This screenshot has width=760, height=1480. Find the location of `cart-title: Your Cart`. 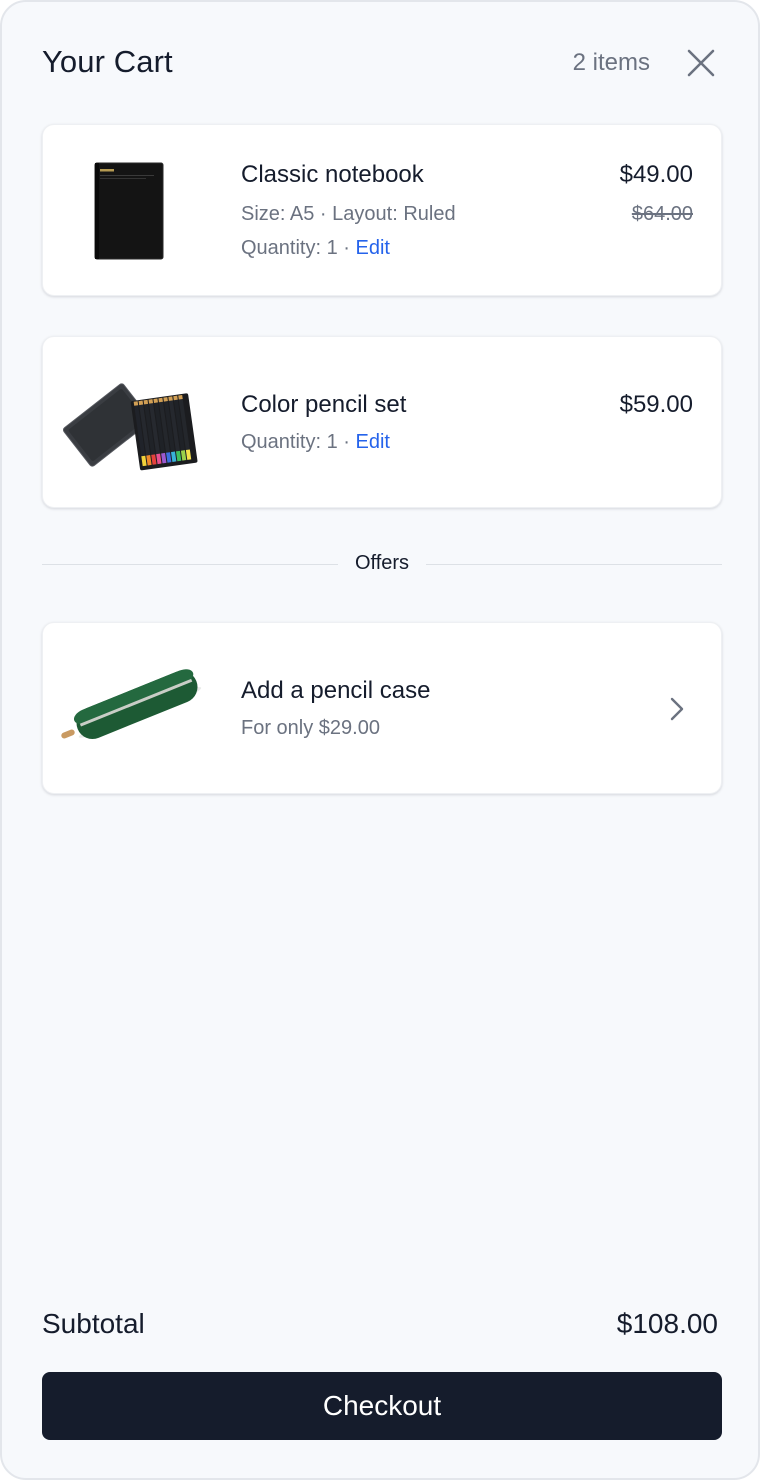

cart-title: Your Cart is located at coordinates (107, 61).